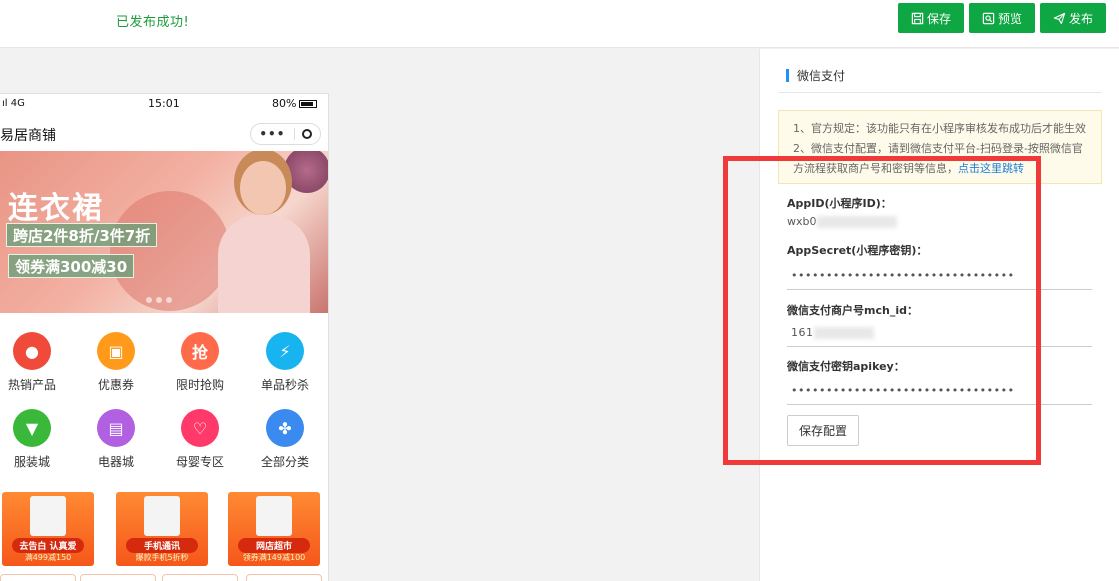 Image resolution: width=1119 pixels, height=581 pixels. Describe the element at coordinates (284, 385) in the screenshot. I see `category-label: 单品秒杀` at that location.